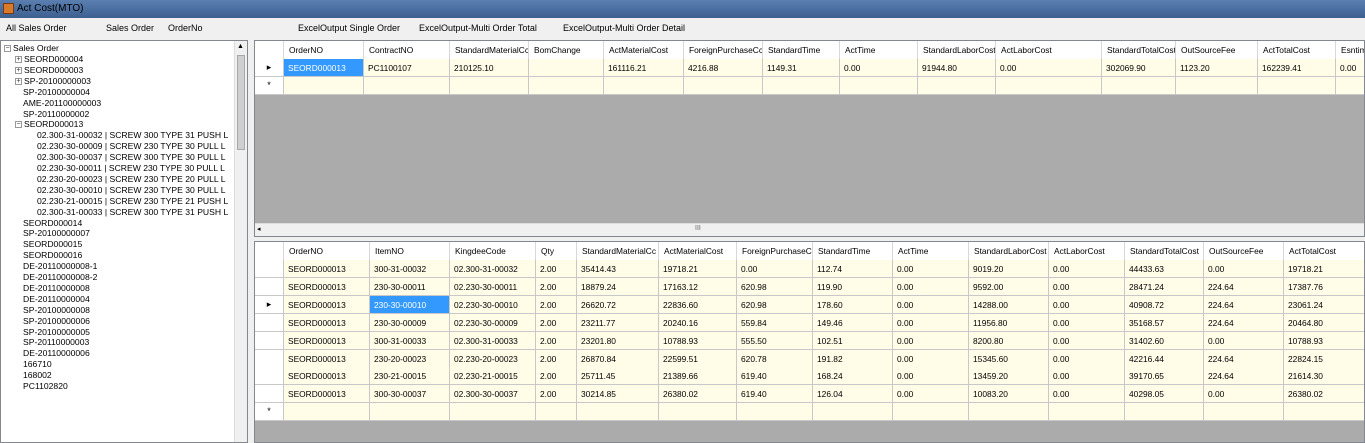 The height and width of the screenshot is (443, 1365). I want to click on table-cell: 25711.45, so click(618, 376).